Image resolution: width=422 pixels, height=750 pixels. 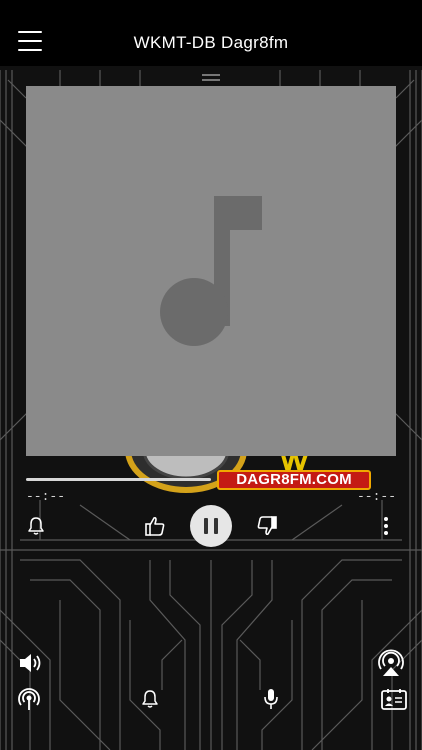 I want to click on airplay-icon, so click(x=391, y=663).